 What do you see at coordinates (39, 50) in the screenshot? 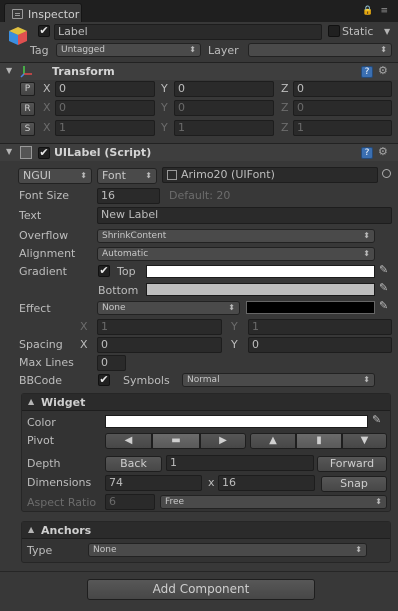
I see `tag-label: Tag` at bounding box center [39, 50].